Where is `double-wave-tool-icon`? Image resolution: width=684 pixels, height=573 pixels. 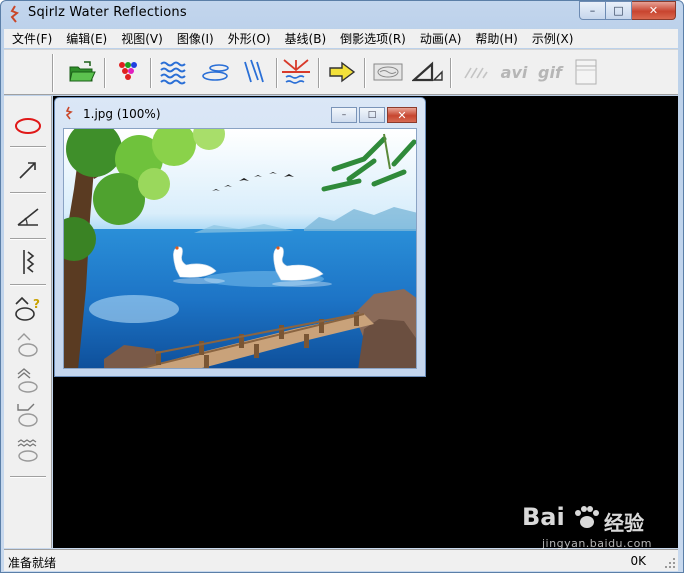
double-wave-tool-icon is located at coordinates (27, 380).